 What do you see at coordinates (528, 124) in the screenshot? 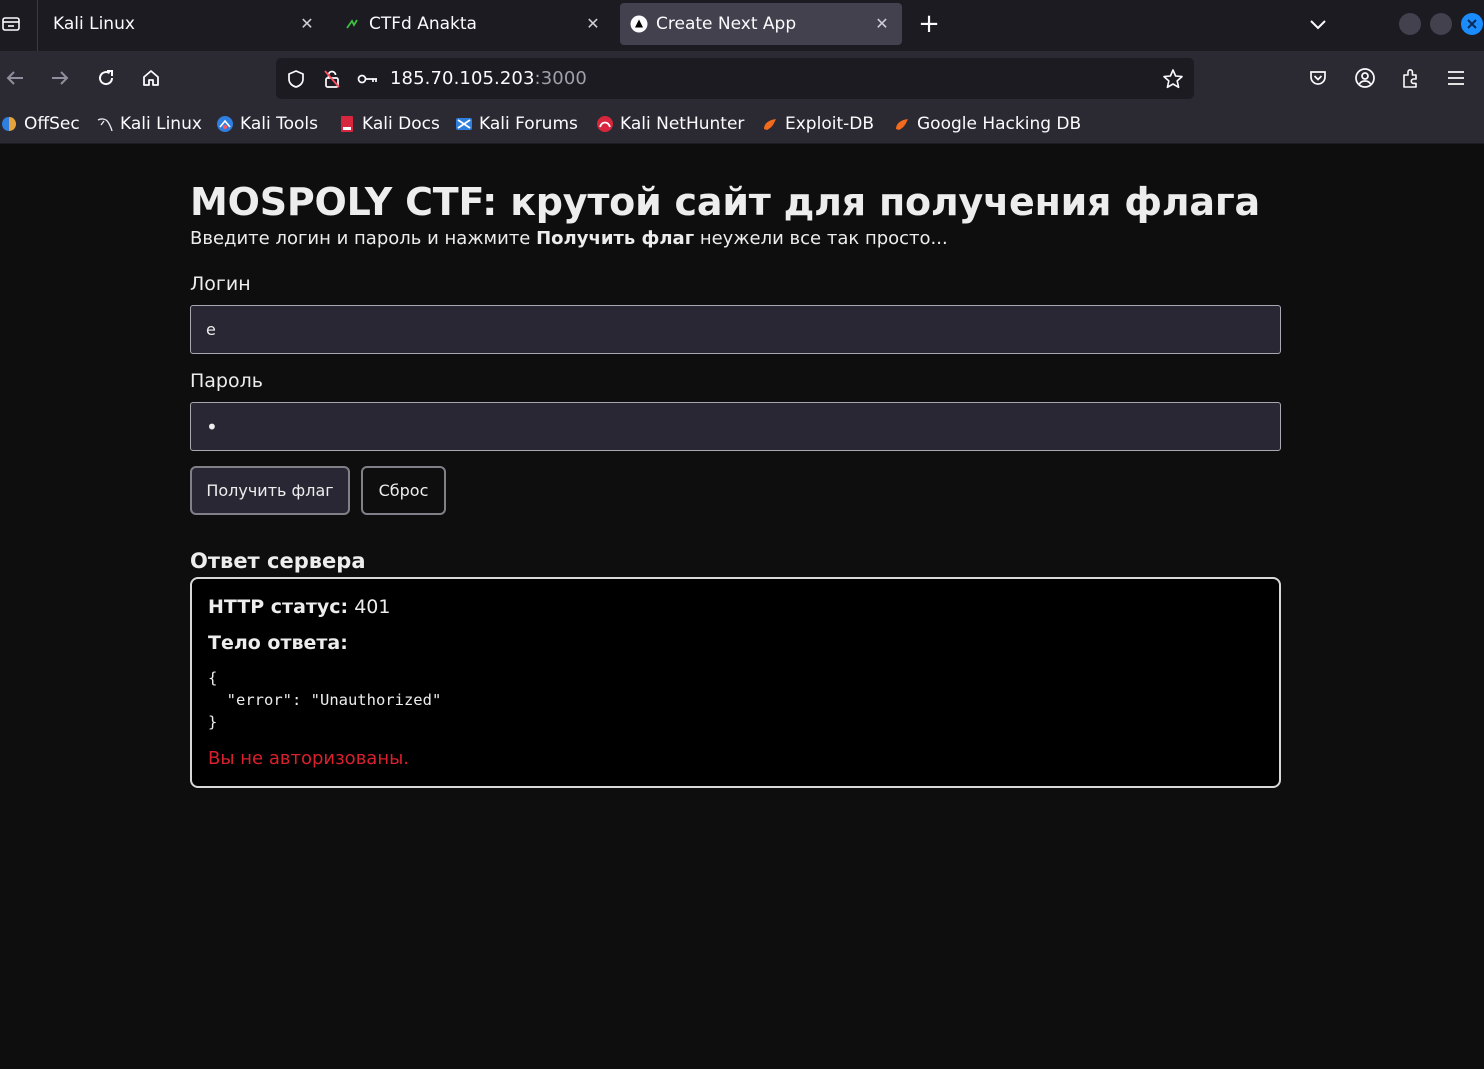
I see `bookmark-label: Kali Forums` at bounding box center [528, 124].